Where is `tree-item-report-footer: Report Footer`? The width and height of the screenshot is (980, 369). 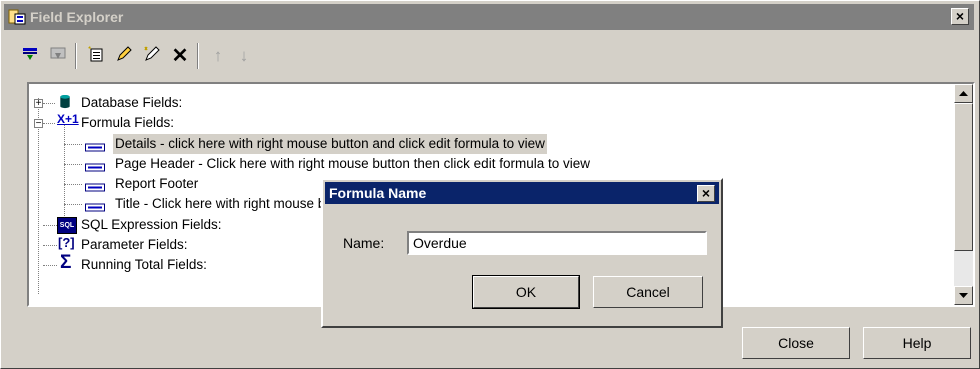
tree-item-report-footer: Report Footer is located at coordinates (156, 184).